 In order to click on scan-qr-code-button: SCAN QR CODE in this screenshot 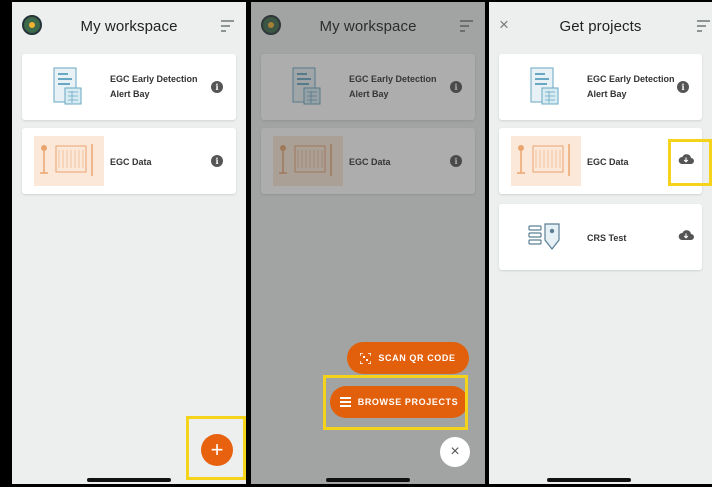, I will do `click(408, 358)`.